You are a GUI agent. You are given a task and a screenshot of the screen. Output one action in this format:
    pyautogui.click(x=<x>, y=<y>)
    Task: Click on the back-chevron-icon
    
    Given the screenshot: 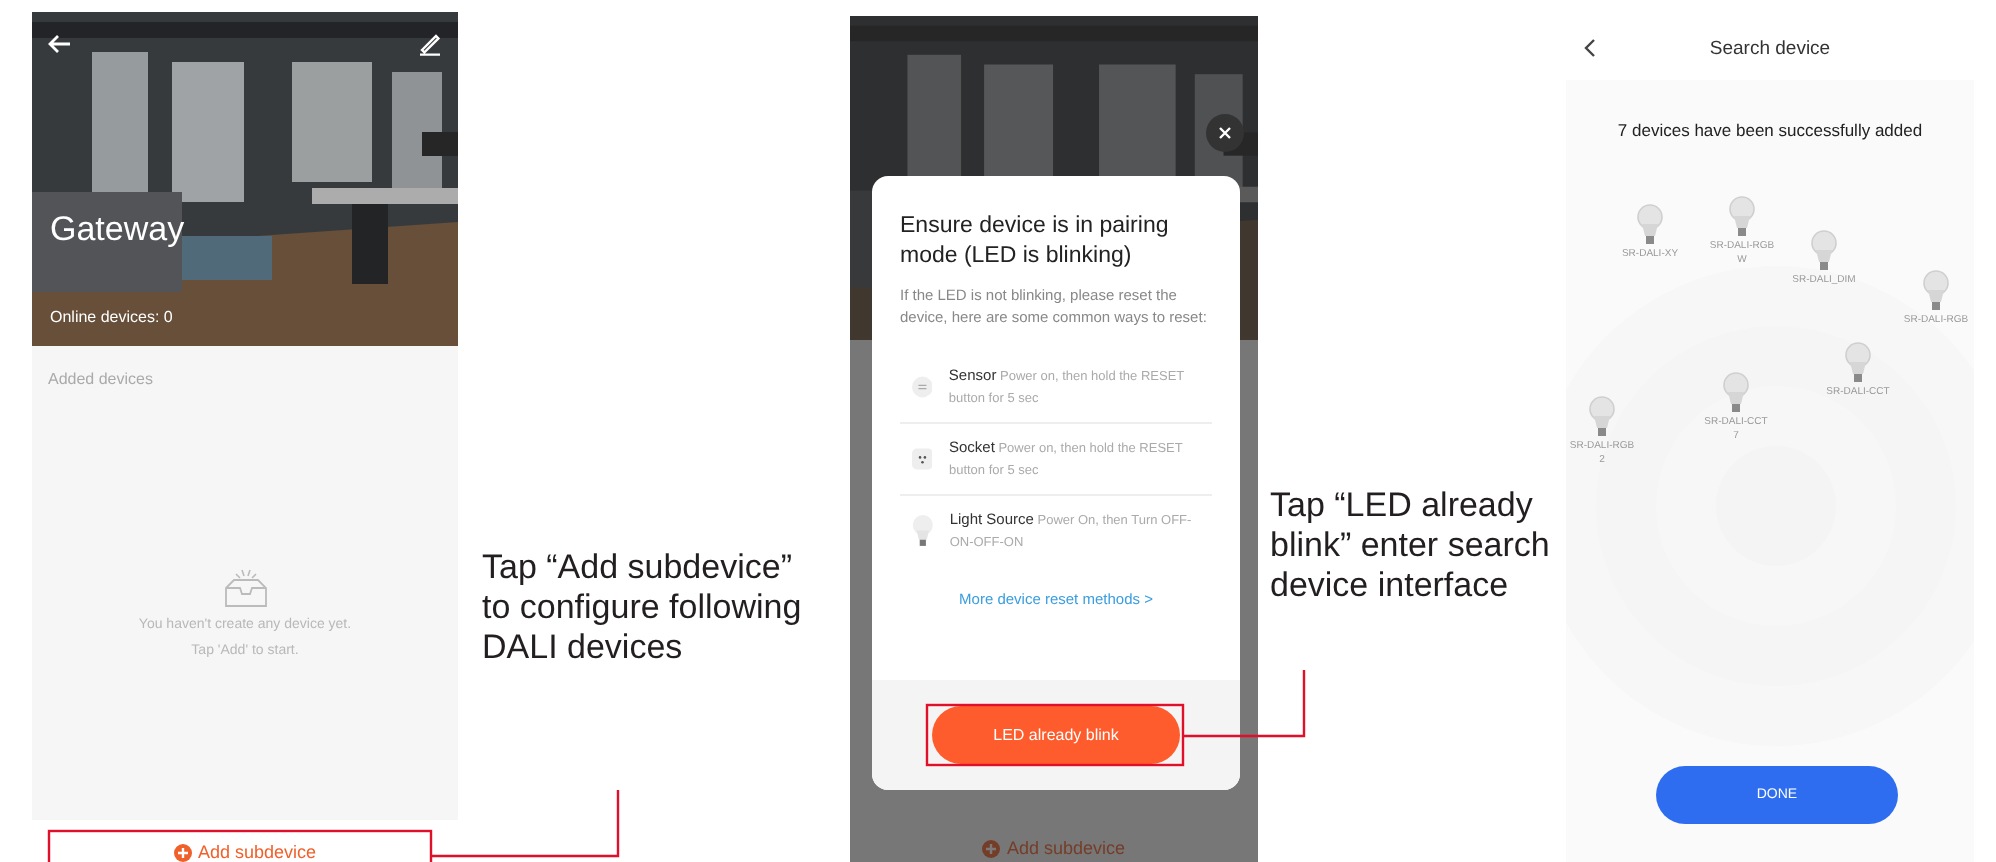 What is the action you would take?
    pyautogui.click(x=1590, y=48)
    